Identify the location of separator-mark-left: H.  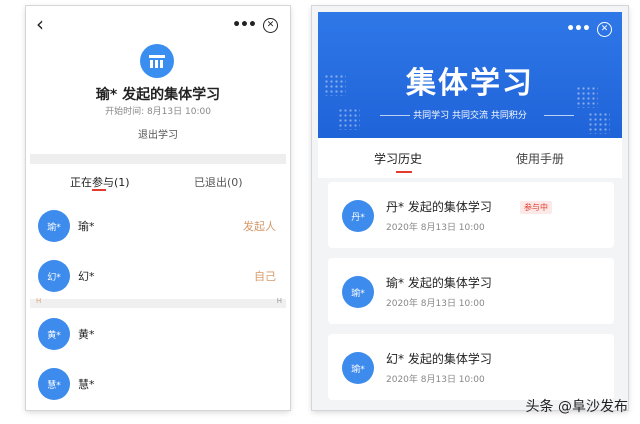
(39, 301).